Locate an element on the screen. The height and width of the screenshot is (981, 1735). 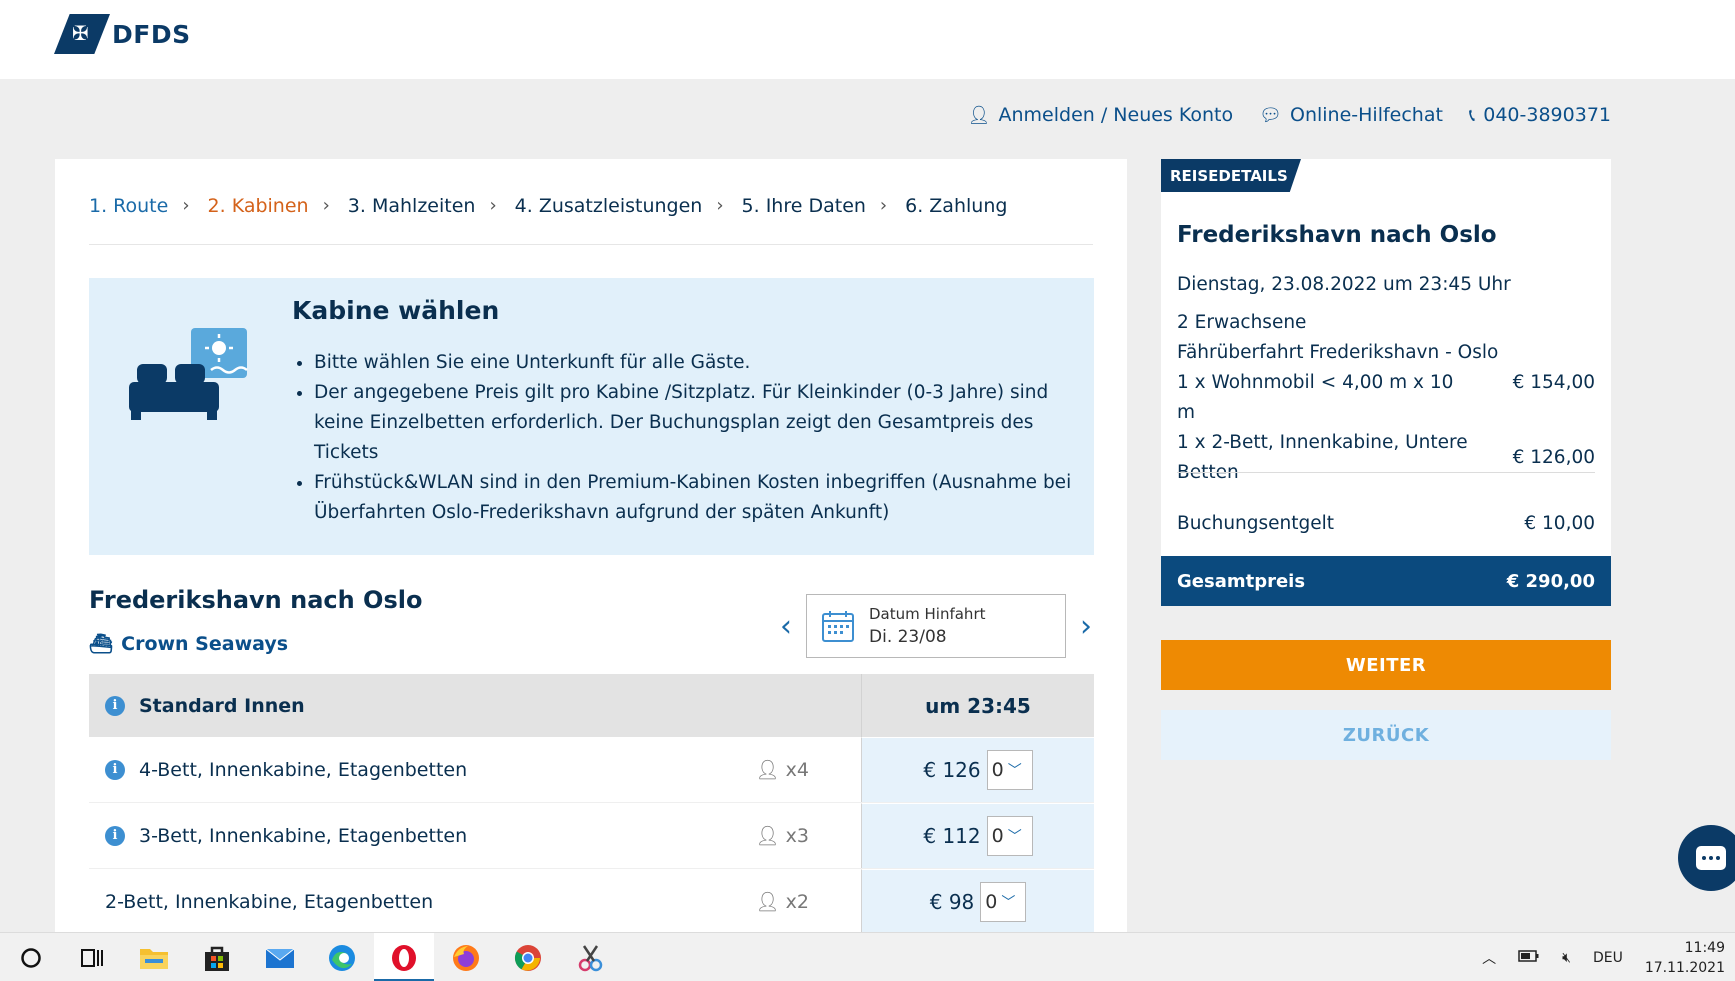
cabin-name-cell: i 3-Bett, Innenkabine, Etagenbetten 👤︎ x3 is located at coordinates (475, 835).